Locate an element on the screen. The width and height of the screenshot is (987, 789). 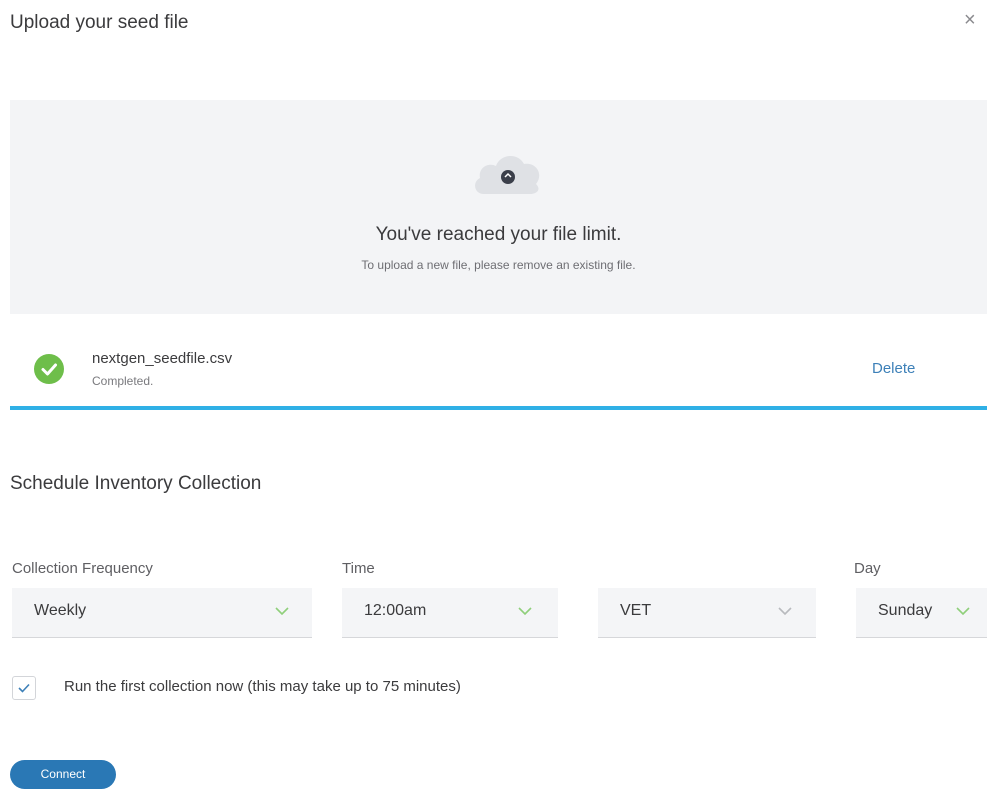
timezone-select: VET is located at coordinates (707, 613).